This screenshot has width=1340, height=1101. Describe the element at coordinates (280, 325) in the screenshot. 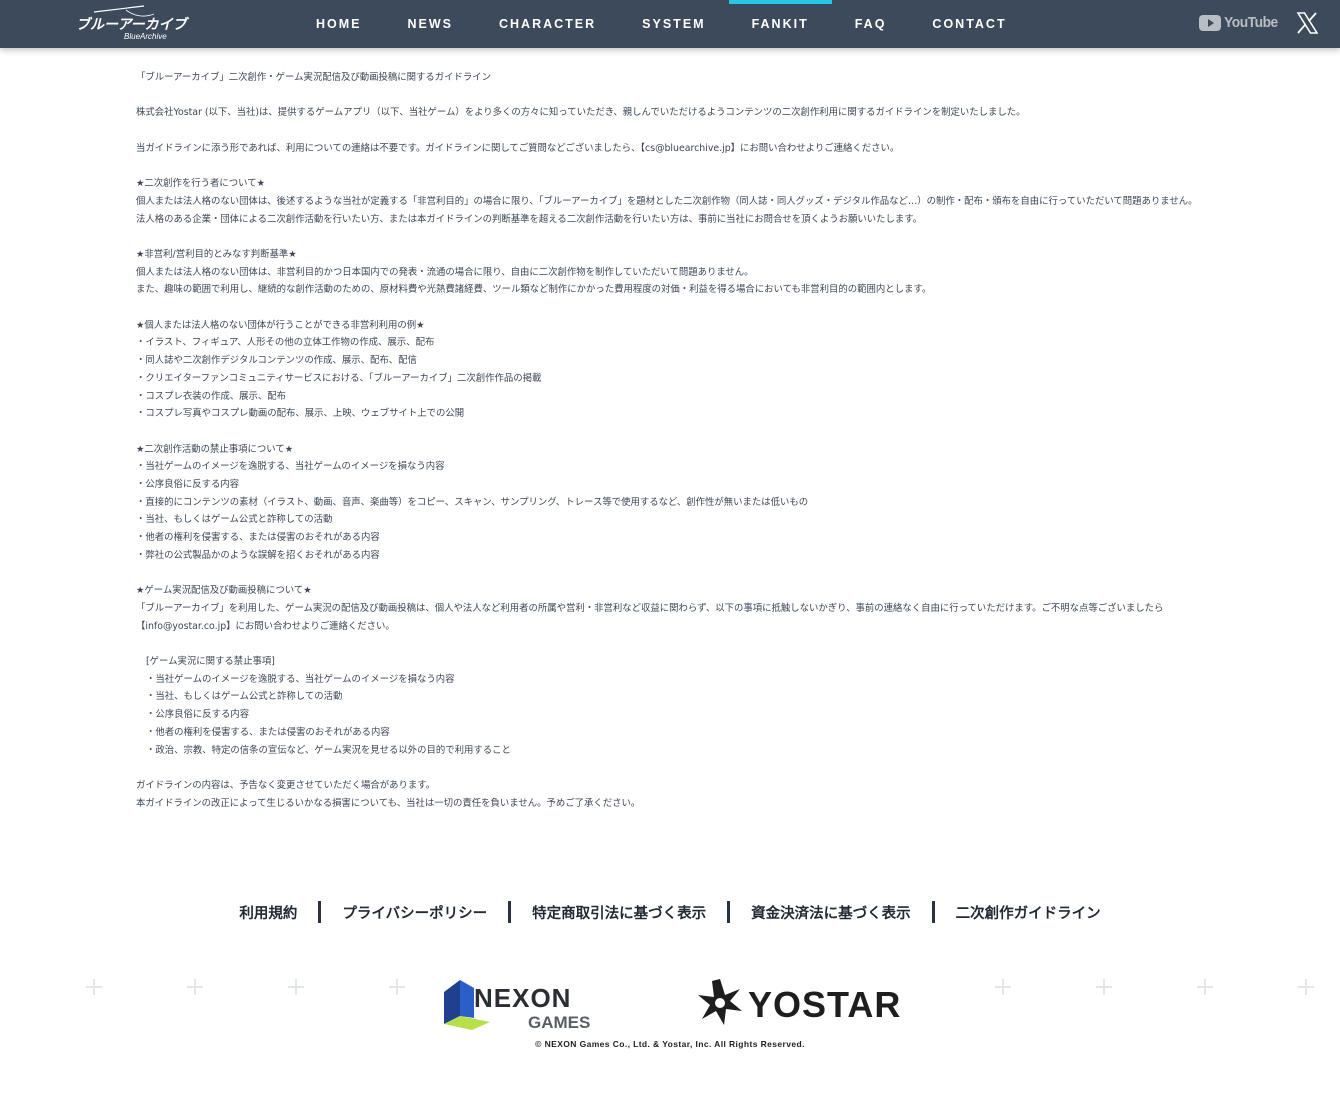

I see `section-heading: ★個人または法人格のない団体が行うことができる非営利利用の例★` at that location.